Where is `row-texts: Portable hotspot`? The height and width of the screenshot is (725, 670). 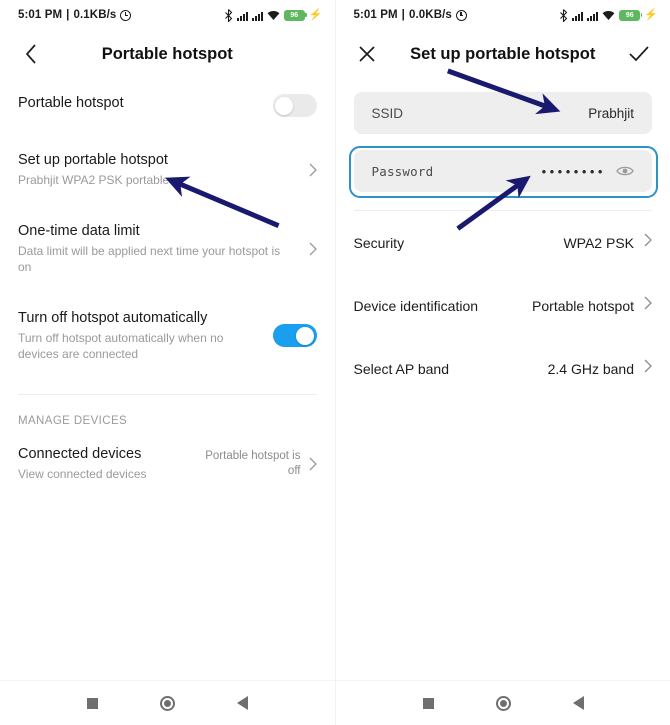
row-texts: Portable hotspot is located at coordinates (145, 103).